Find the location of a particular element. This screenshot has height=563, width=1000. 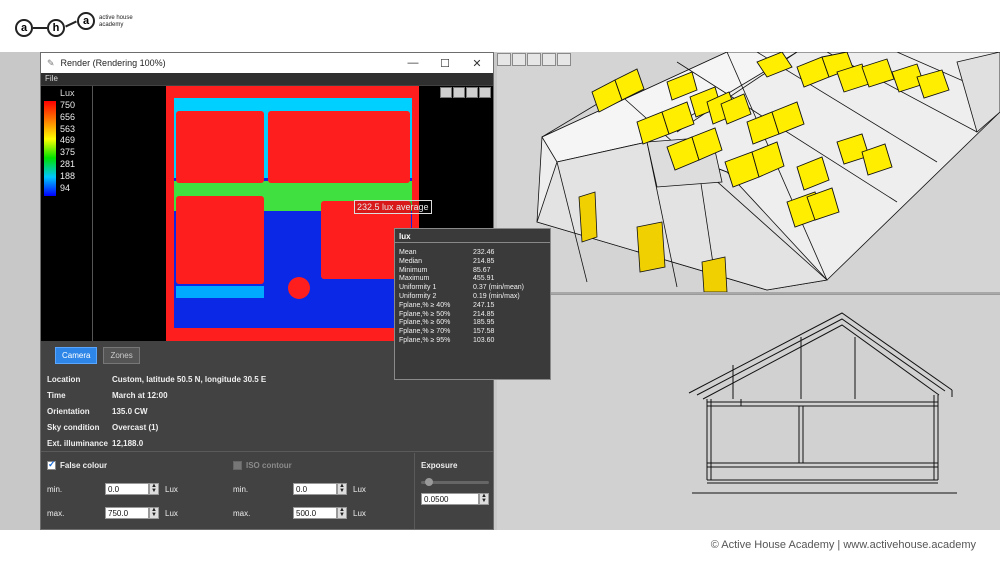

stats-row: Fplane,% ≥ 60% 185.95 is located at coordinates (472, 323).